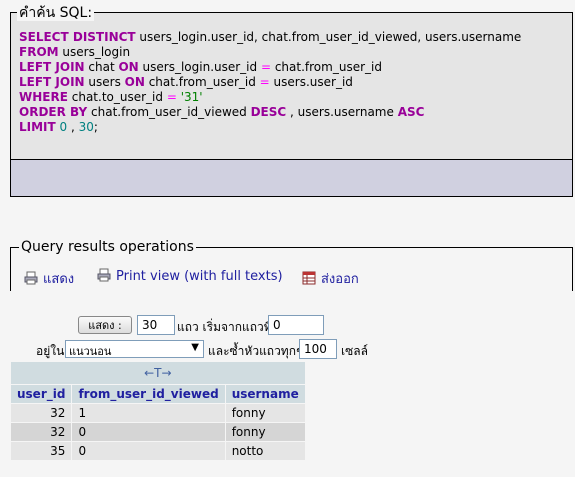 This screenshot has width=575, height=477. Describe the element at coordinates (265, 451) in the screenshot. I see `cell-username: notto` at that location.